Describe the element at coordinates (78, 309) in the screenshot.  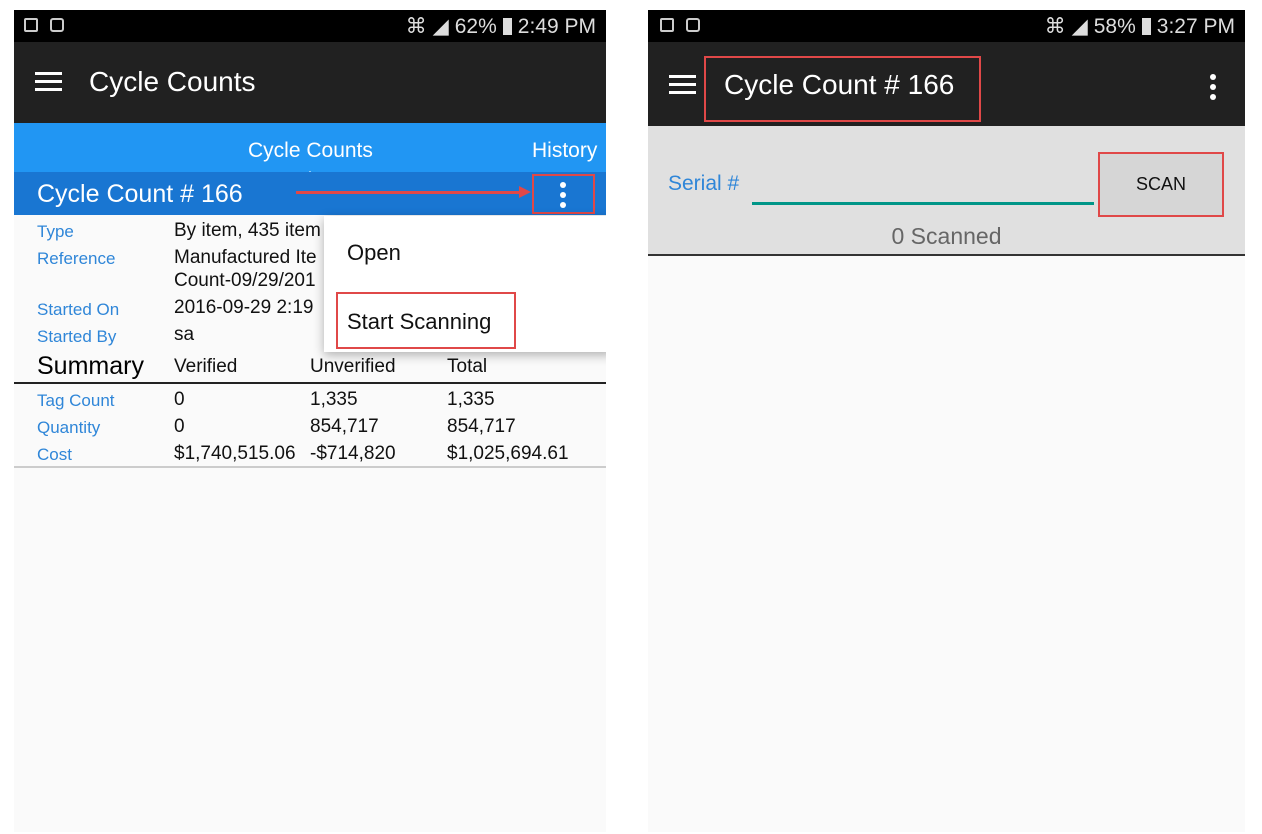
I see `detail-label: Started On` at that location.